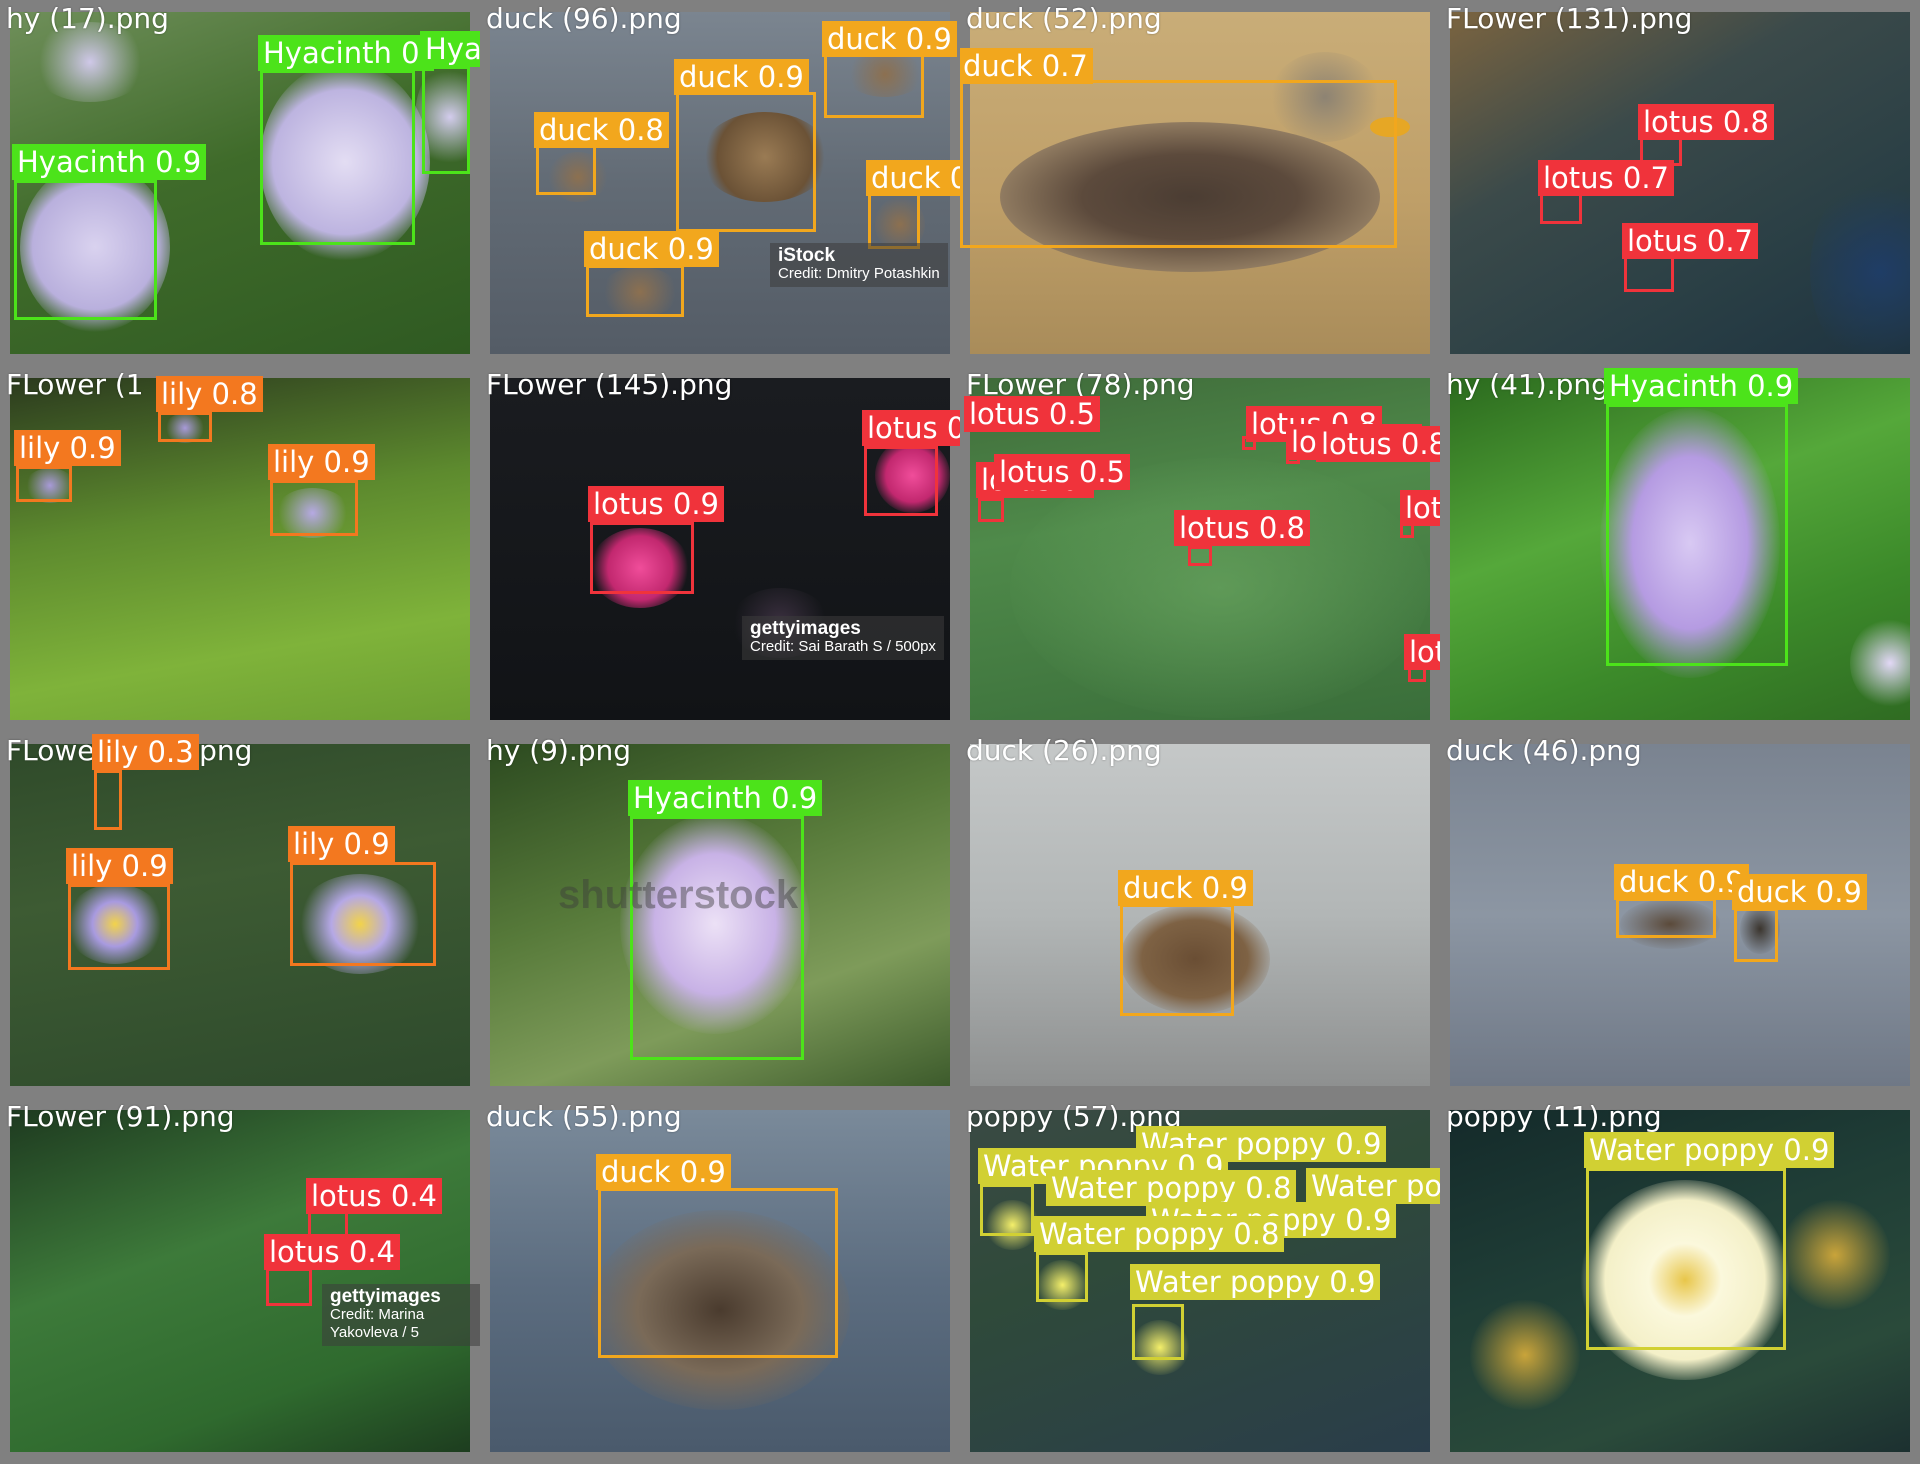 The image size is (1920, 1464). Describe the element at coordinates (1680, 183) in the screenshot. I see `photo-lotus-pads` at that location.